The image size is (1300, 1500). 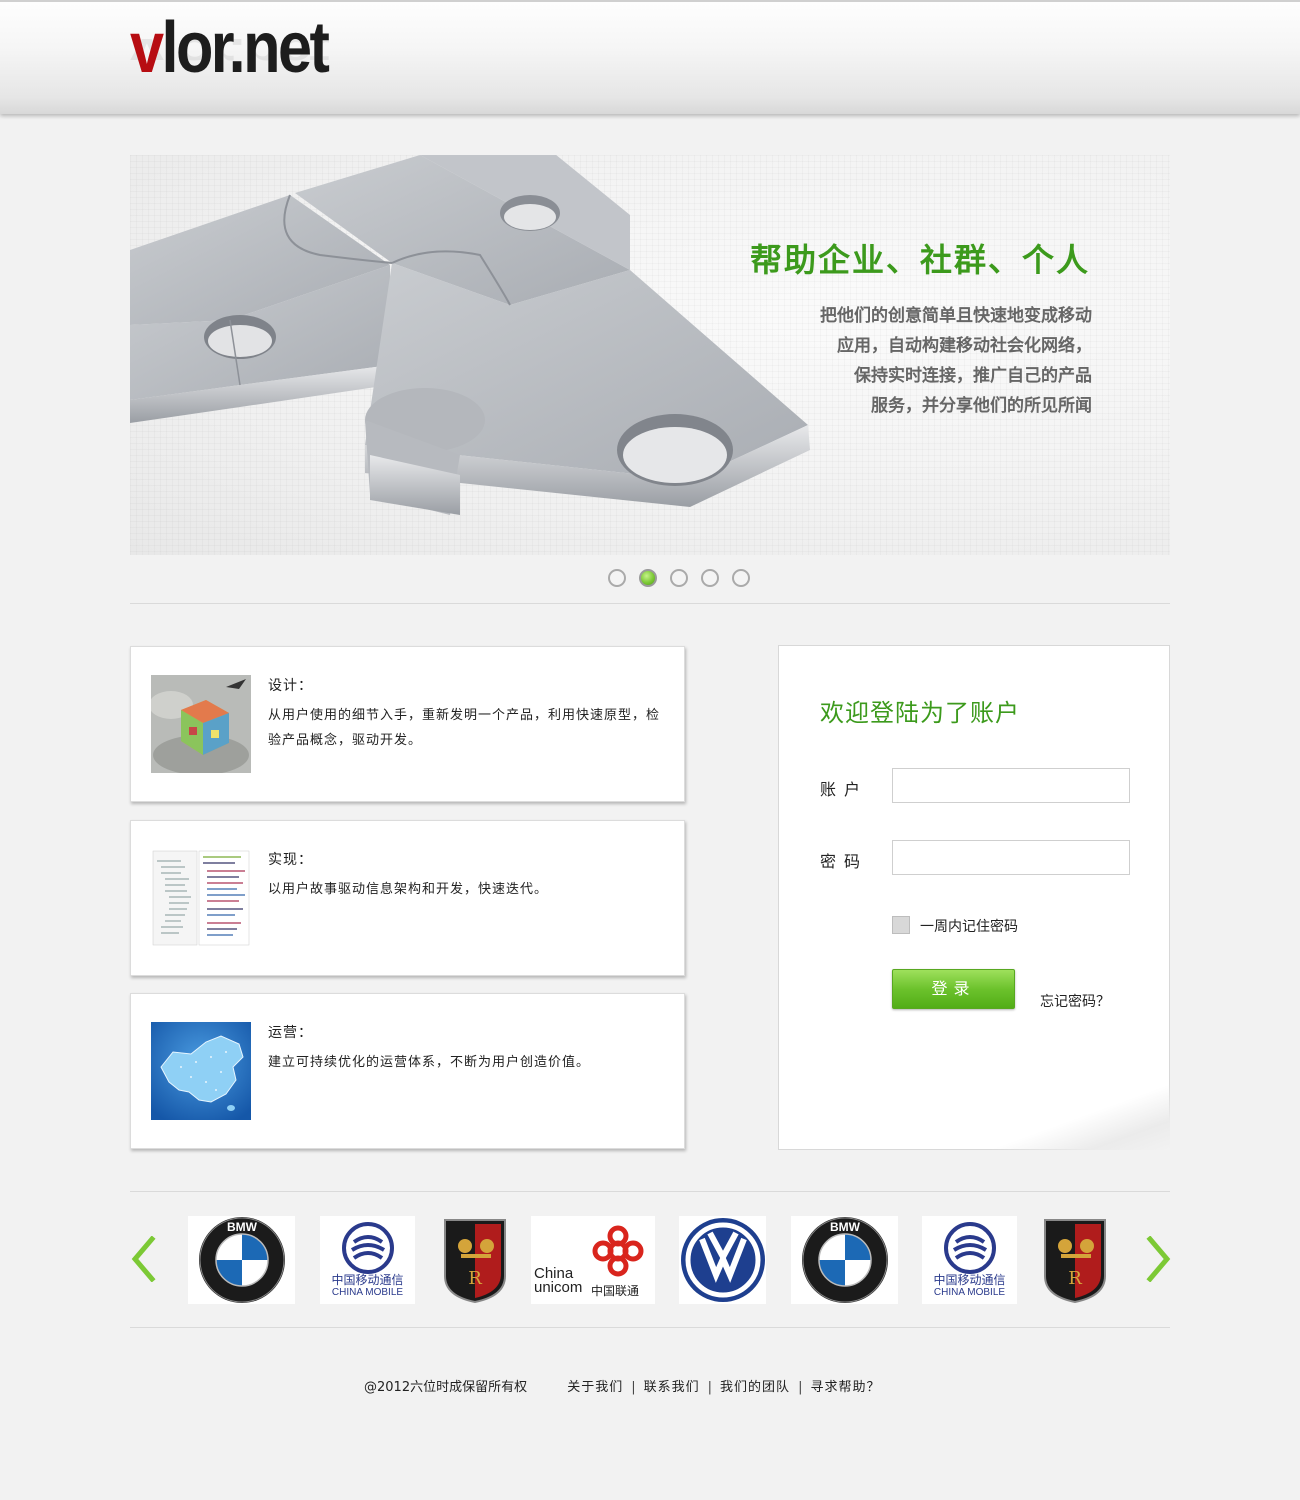 I want to click on forgot-password-link: 忘记密码？, so click(x=1075, y=1001).